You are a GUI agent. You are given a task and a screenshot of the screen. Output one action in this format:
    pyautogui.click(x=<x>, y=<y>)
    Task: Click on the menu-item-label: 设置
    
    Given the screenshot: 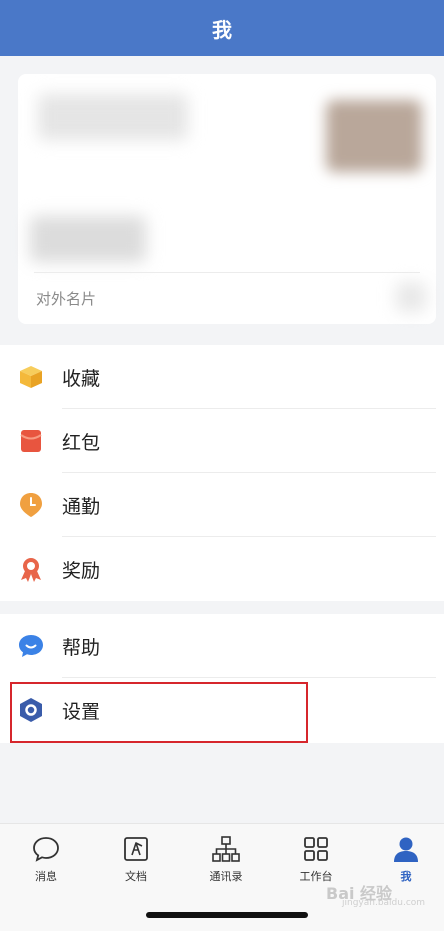 What is the action you would take?
    pyautogui.click(x=81, y=711)
    